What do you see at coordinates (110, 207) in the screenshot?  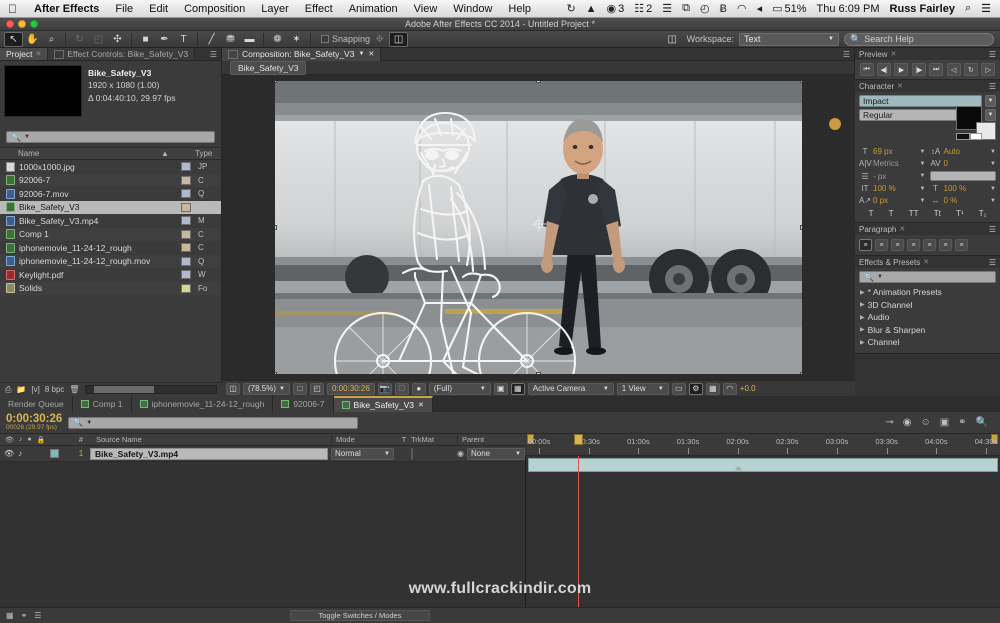 I see `list-item: Bike_Safety_V3 C` at bounding box center [110, 207].